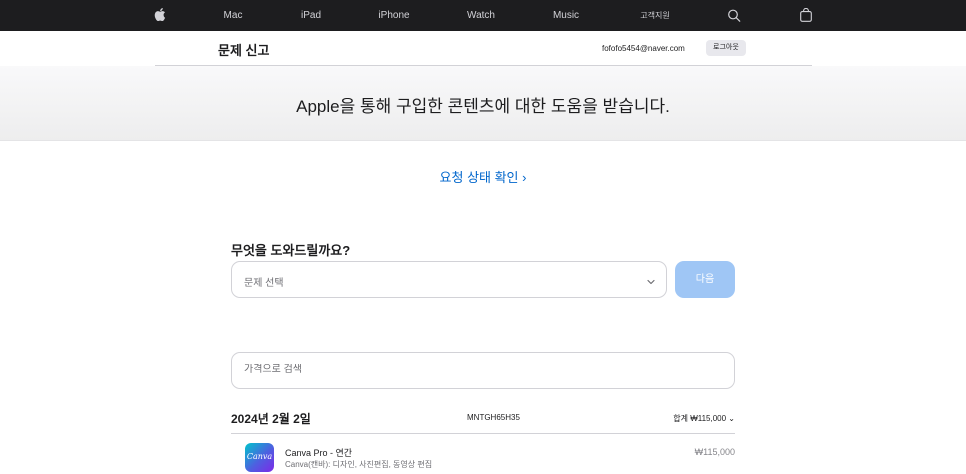 The height and width of the screenshot is (474, 966). What do you see at coordinates (319, 453) in the screenshot?
I see `product-name: Canva Pro - 연간` at bounding box center [319, 453].